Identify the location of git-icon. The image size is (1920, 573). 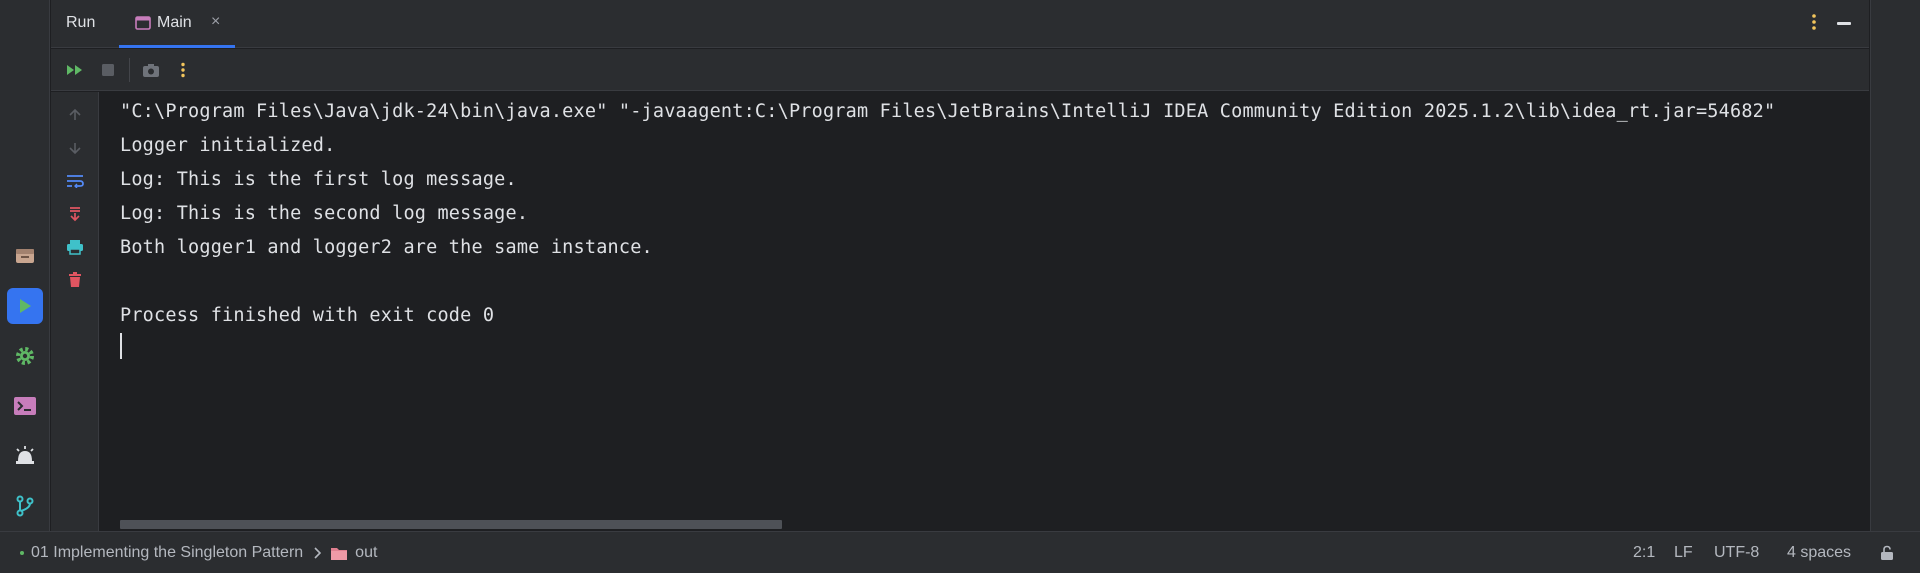
(25, 506).